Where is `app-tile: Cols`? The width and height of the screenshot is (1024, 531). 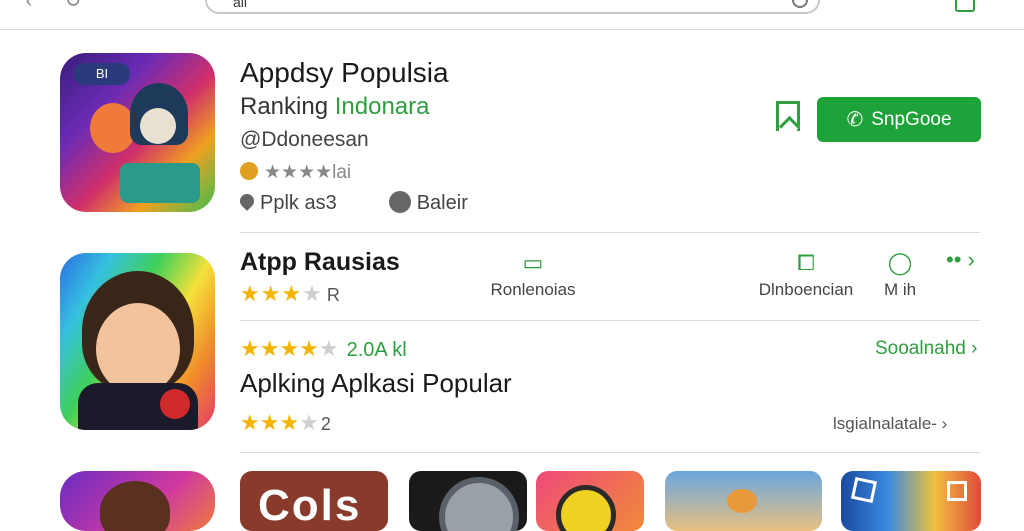 app-tile: Cols is located at coordinates (314, 501).